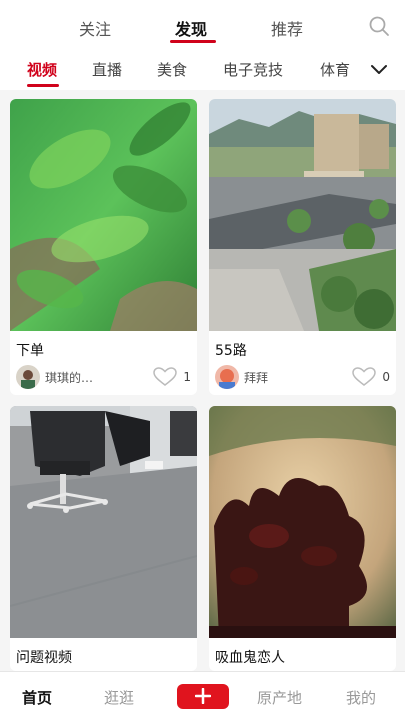  I want to click on search-icon, so click(379, 26).